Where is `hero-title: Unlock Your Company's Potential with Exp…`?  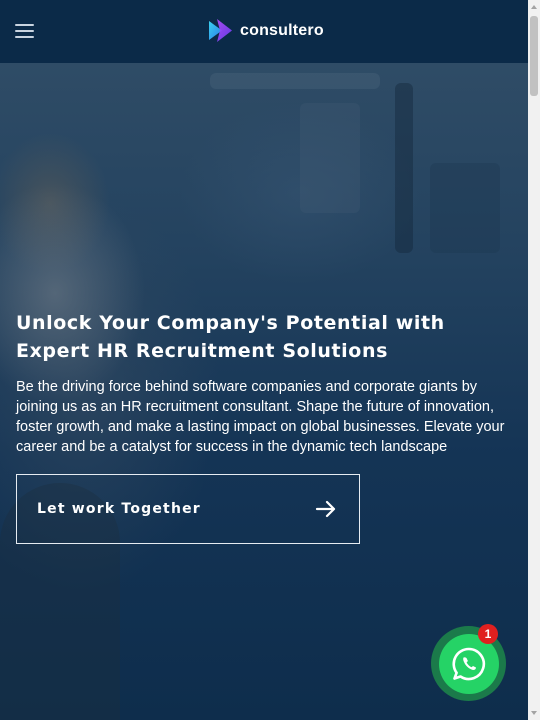 hero-title: Unlock Your Company's Potential with Exp… is located at coordinates (256, 337).